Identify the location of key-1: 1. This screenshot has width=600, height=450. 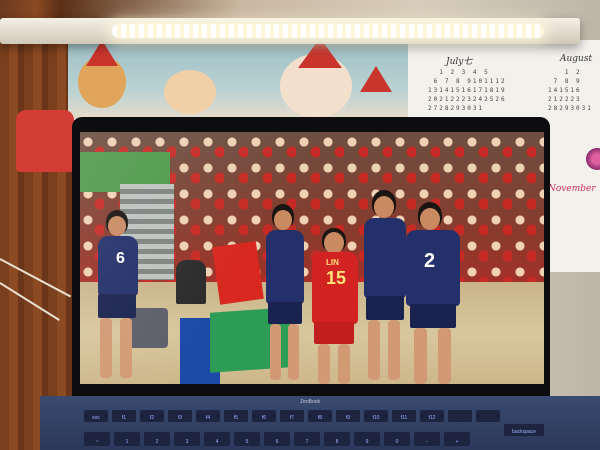
(127, 439).